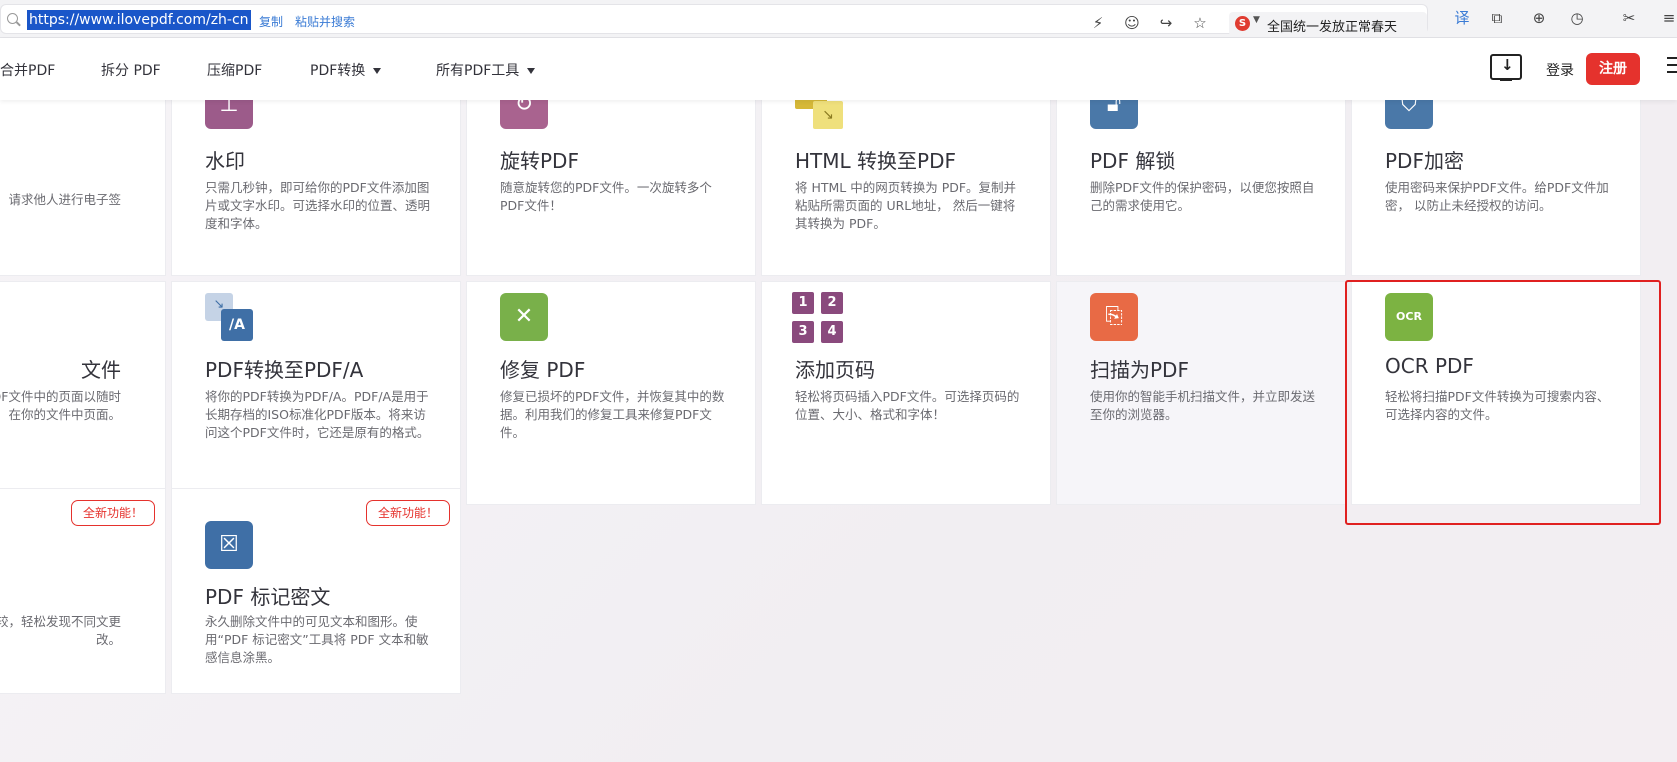 This screenshot has height=762, width=1677. What do you see at coordinates (1202, 196) in the screenshot?
I see `tool-desc: 删除PDF文件的保护密码，以便您按照自己的需求使用它。` at bounding box center [1202, 196].